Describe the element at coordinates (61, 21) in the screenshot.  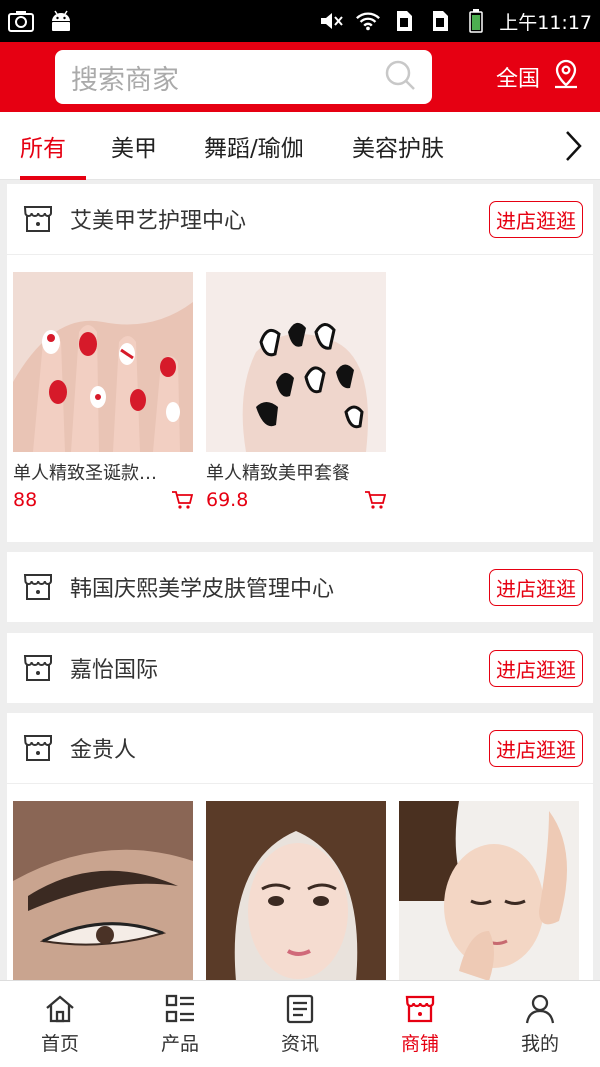
I see `android-icon` at that location.